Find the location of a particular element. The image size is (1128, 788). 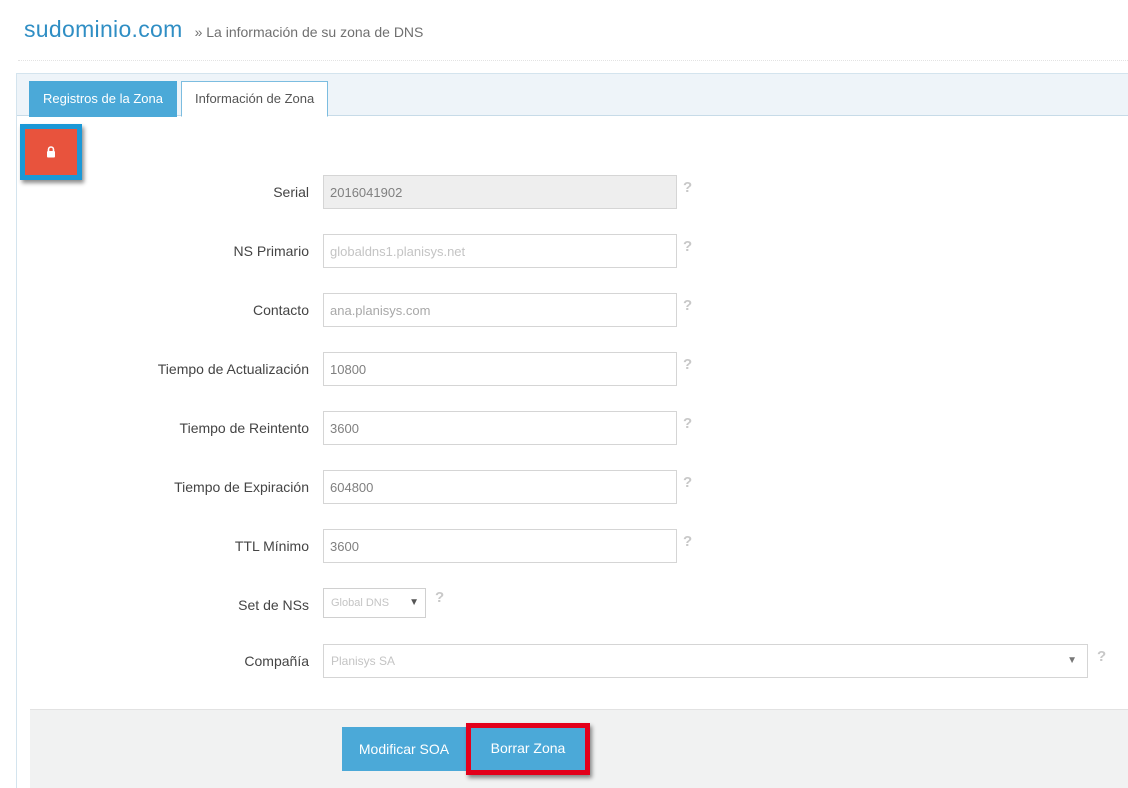

tiempo-actualizacion-label: Tiempo de Actualización is located at coordinates (233, 369).